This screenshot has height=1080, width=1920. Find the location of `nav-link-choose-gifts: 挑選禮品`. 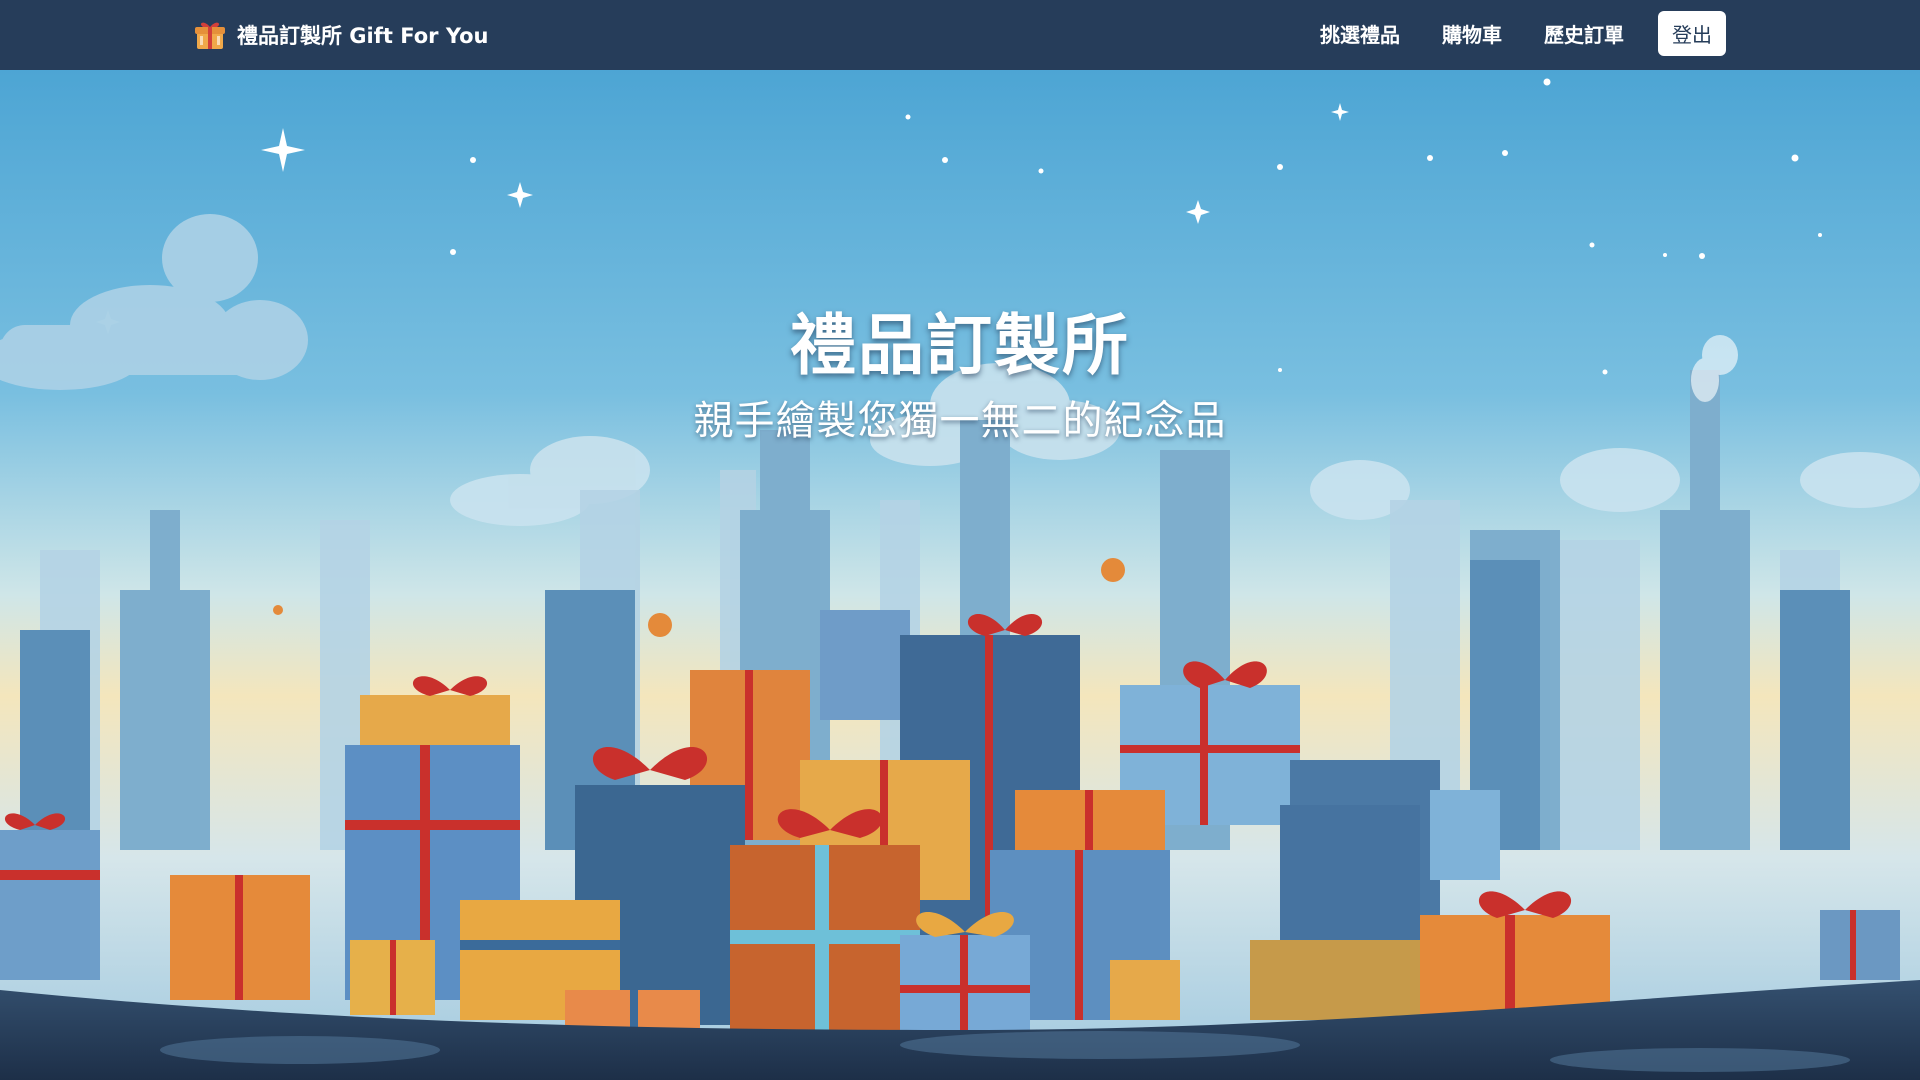

nav-link-choose-gifts: 挑選禮品 is located at coordinates (1360, 33).